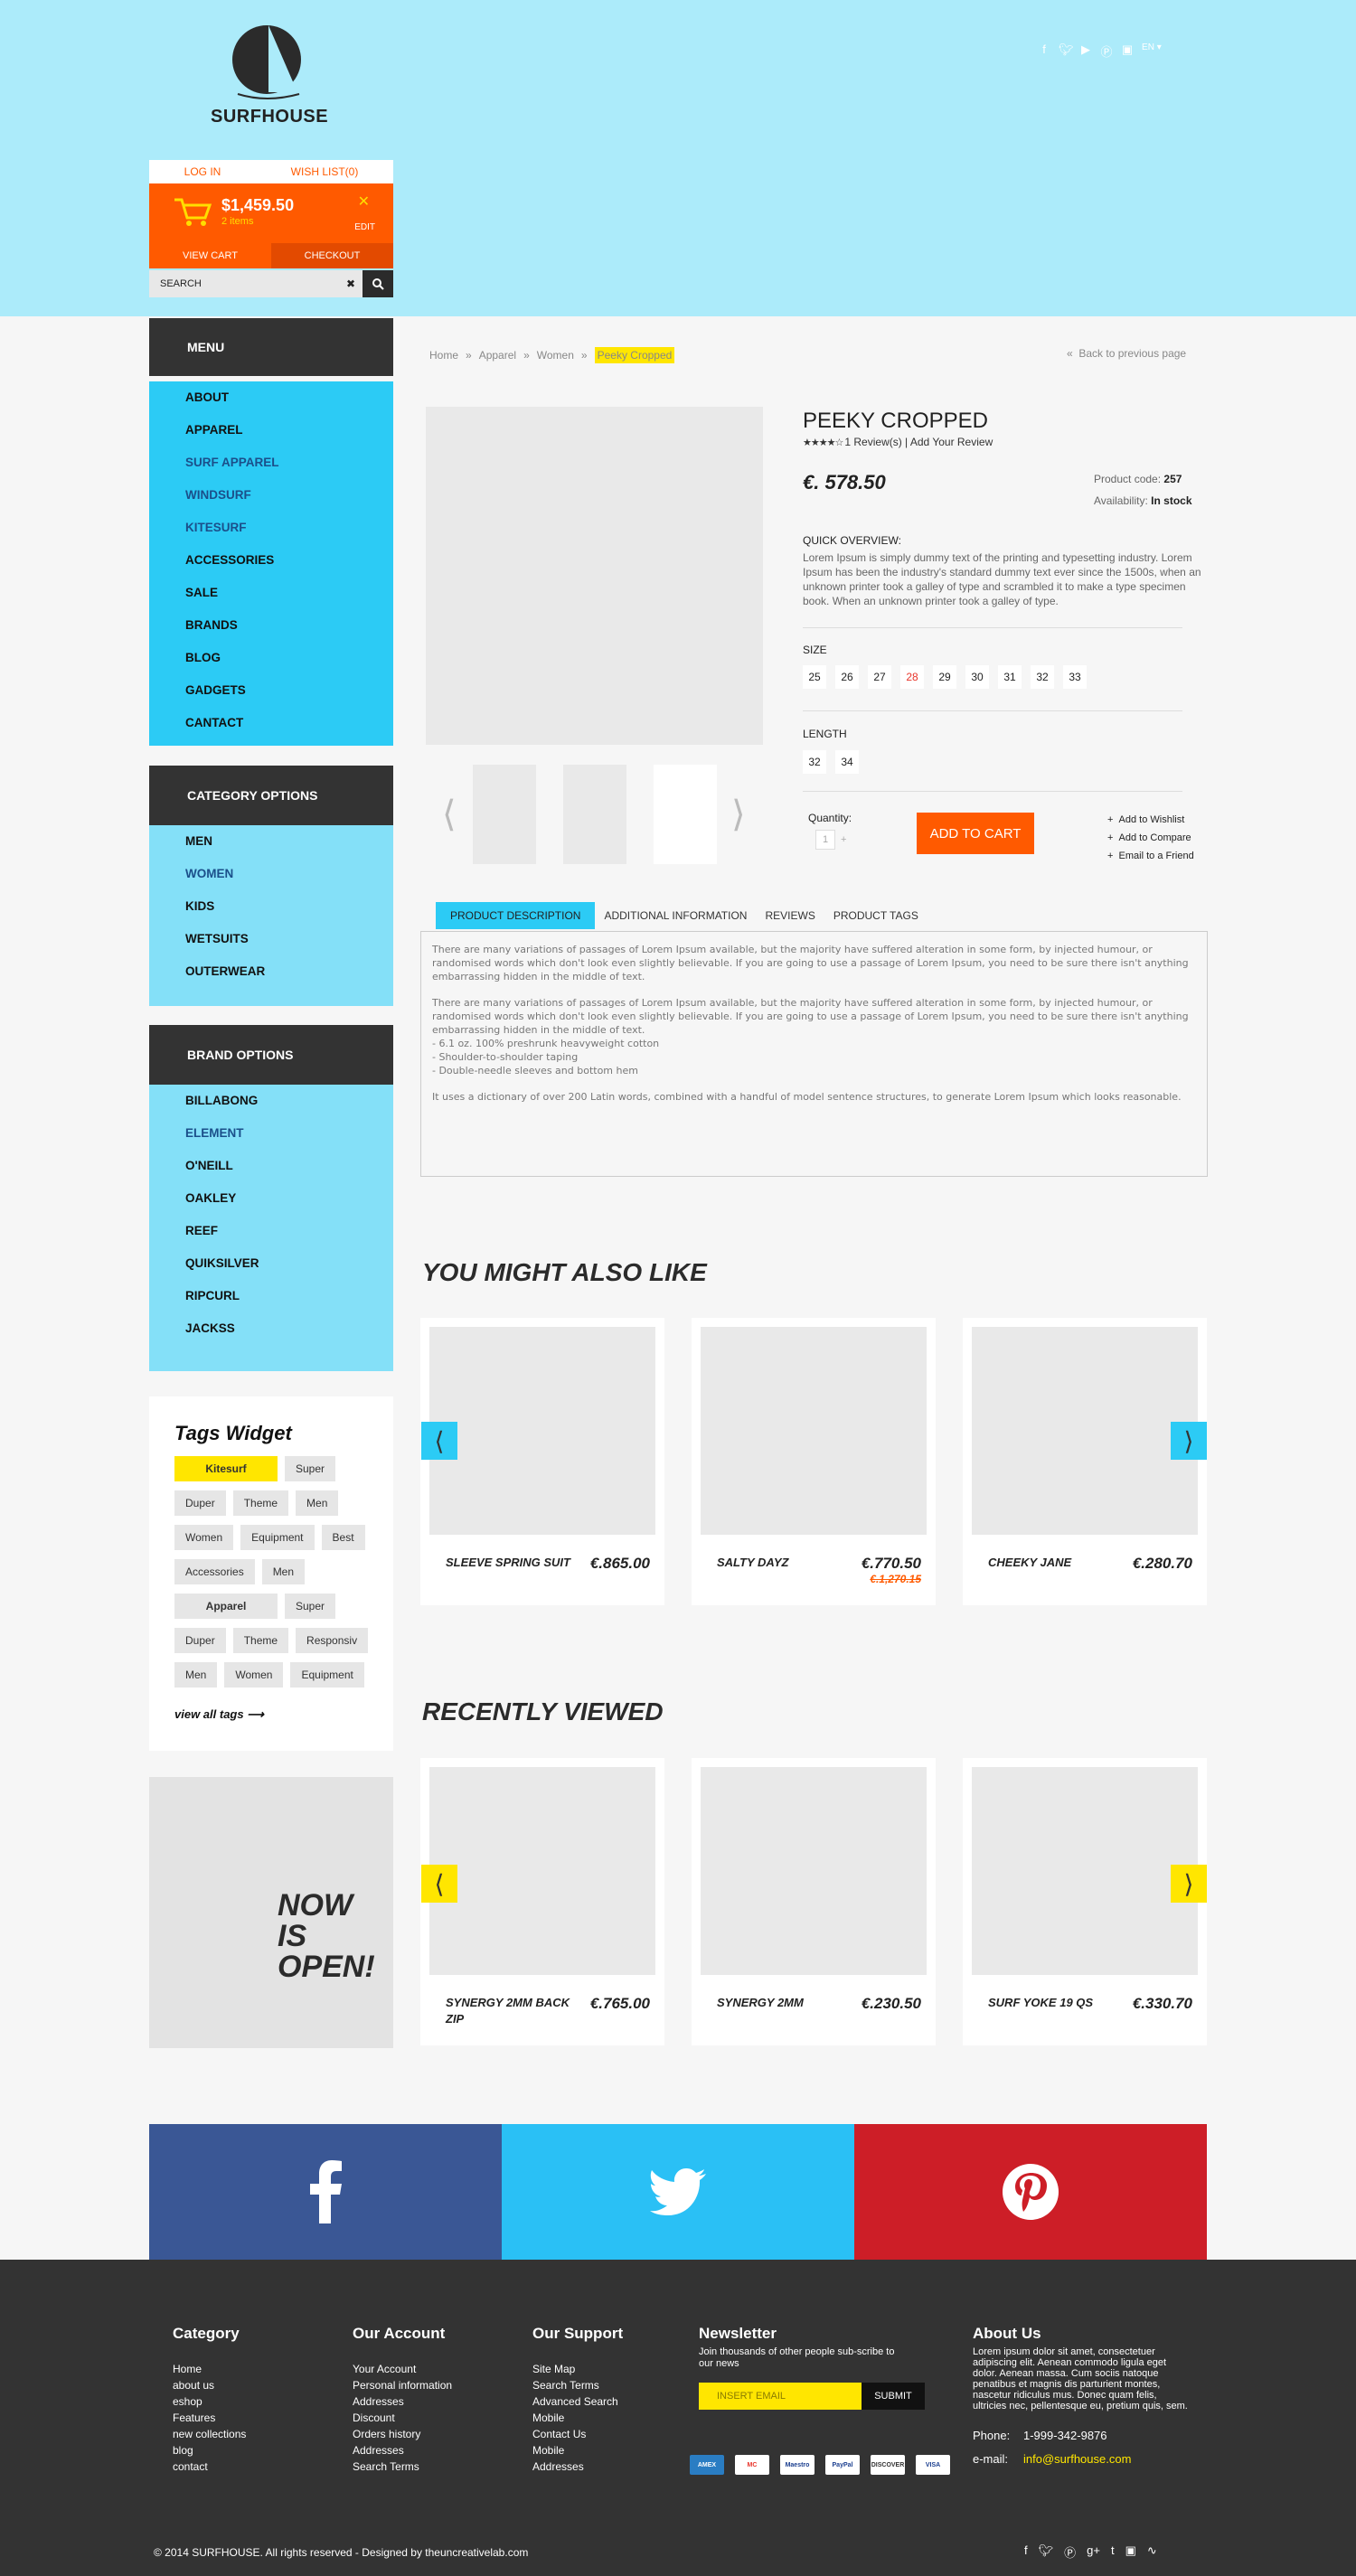 The height and width of the screenshot is (2576, 1356). Describe the element at coordinates (271, 1231) in the screenshot. I see `brand-item-reef: REEF` at that location.